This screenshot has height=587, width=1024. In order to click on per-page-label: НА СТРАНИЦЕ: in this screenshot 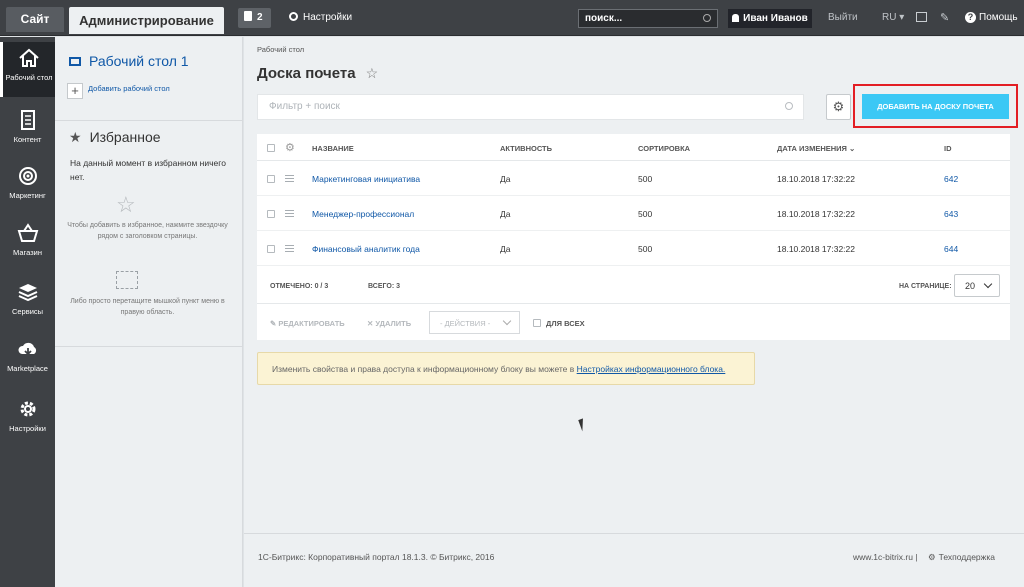, I will do `click(925, 286)`.